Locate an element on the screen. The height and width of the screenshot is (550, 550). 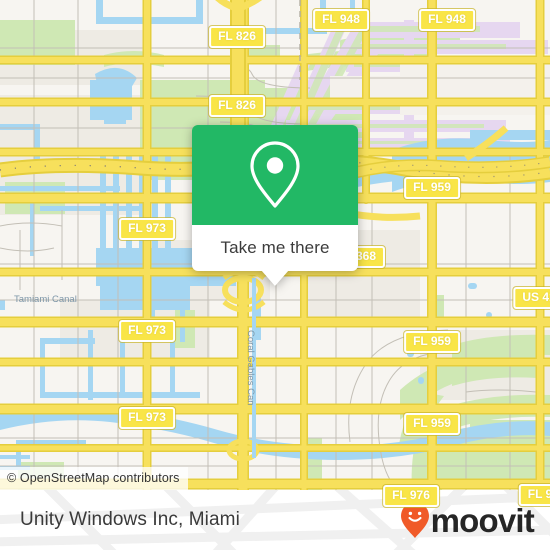
map-popup: Take me there is located at coordinates (275, 205).